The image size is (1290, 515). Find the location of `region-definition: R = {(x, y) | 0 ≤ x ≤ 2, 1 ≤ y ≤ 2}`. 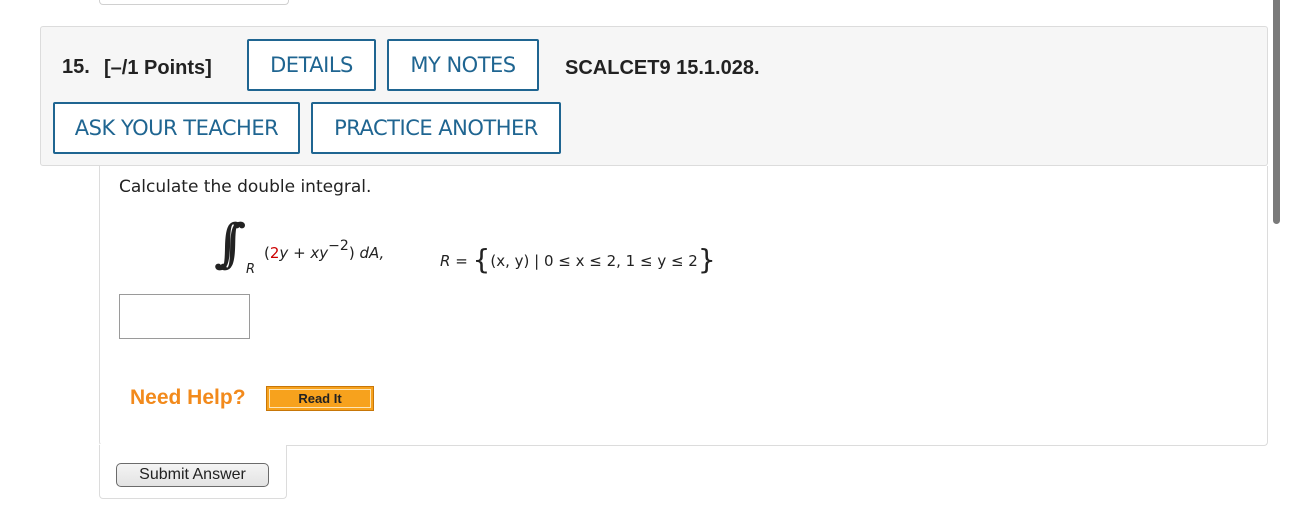

region-definition: R = {(x, y) | 0 ≤ x ≤ 2, 1 ≤ y ≤ 2} is located at coordinates (578, 258).